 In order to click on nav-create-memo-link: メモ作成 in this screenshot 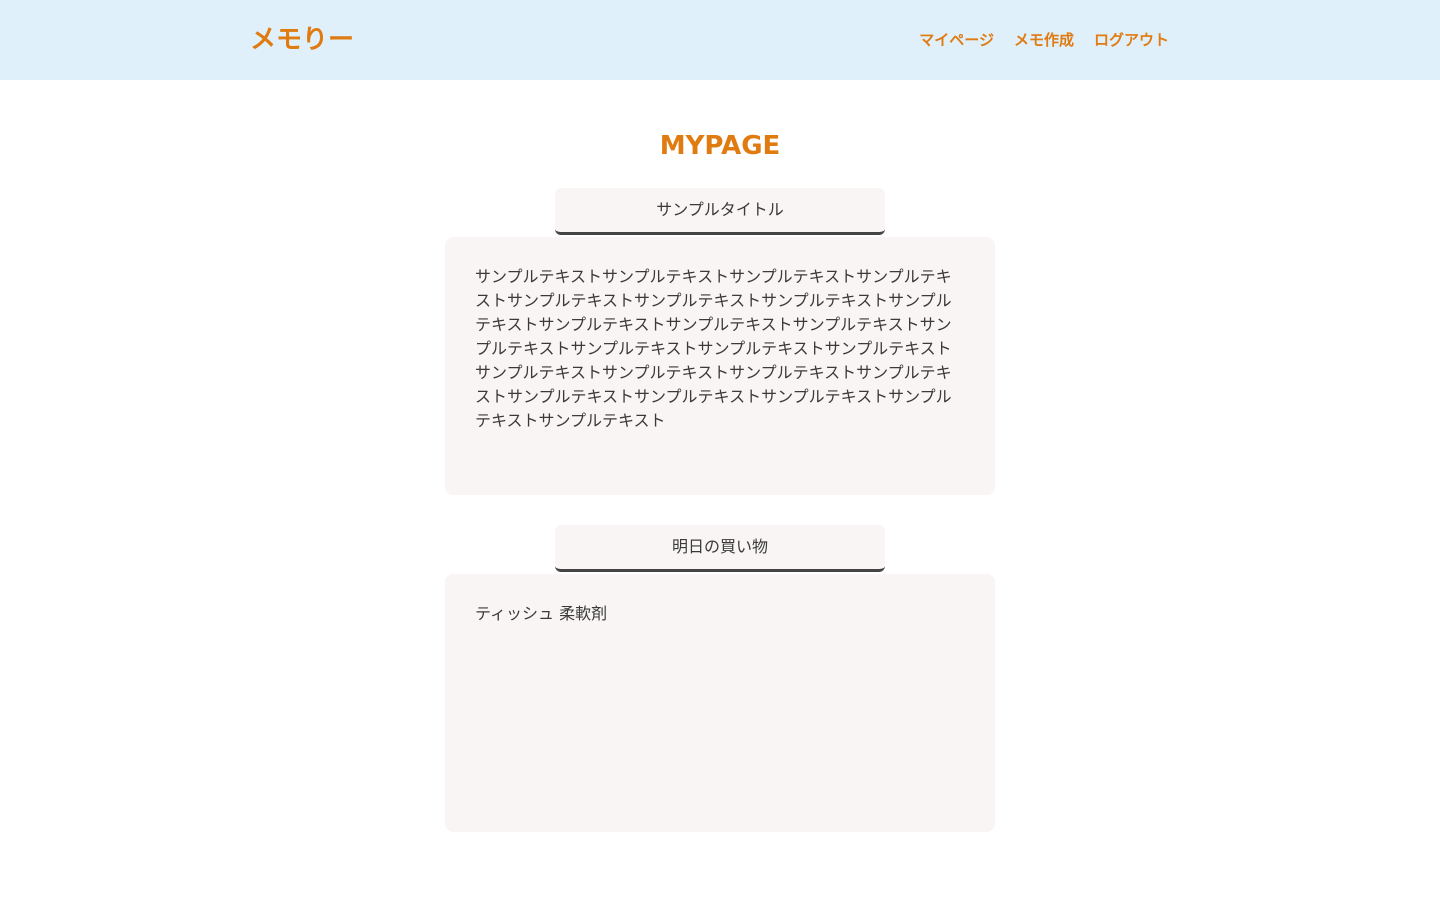, I will do `click(1044, 40)`.